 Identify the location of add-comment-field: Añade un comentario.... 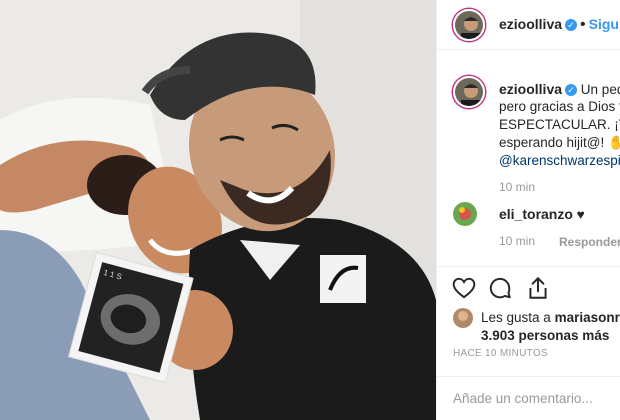
(528, 398).